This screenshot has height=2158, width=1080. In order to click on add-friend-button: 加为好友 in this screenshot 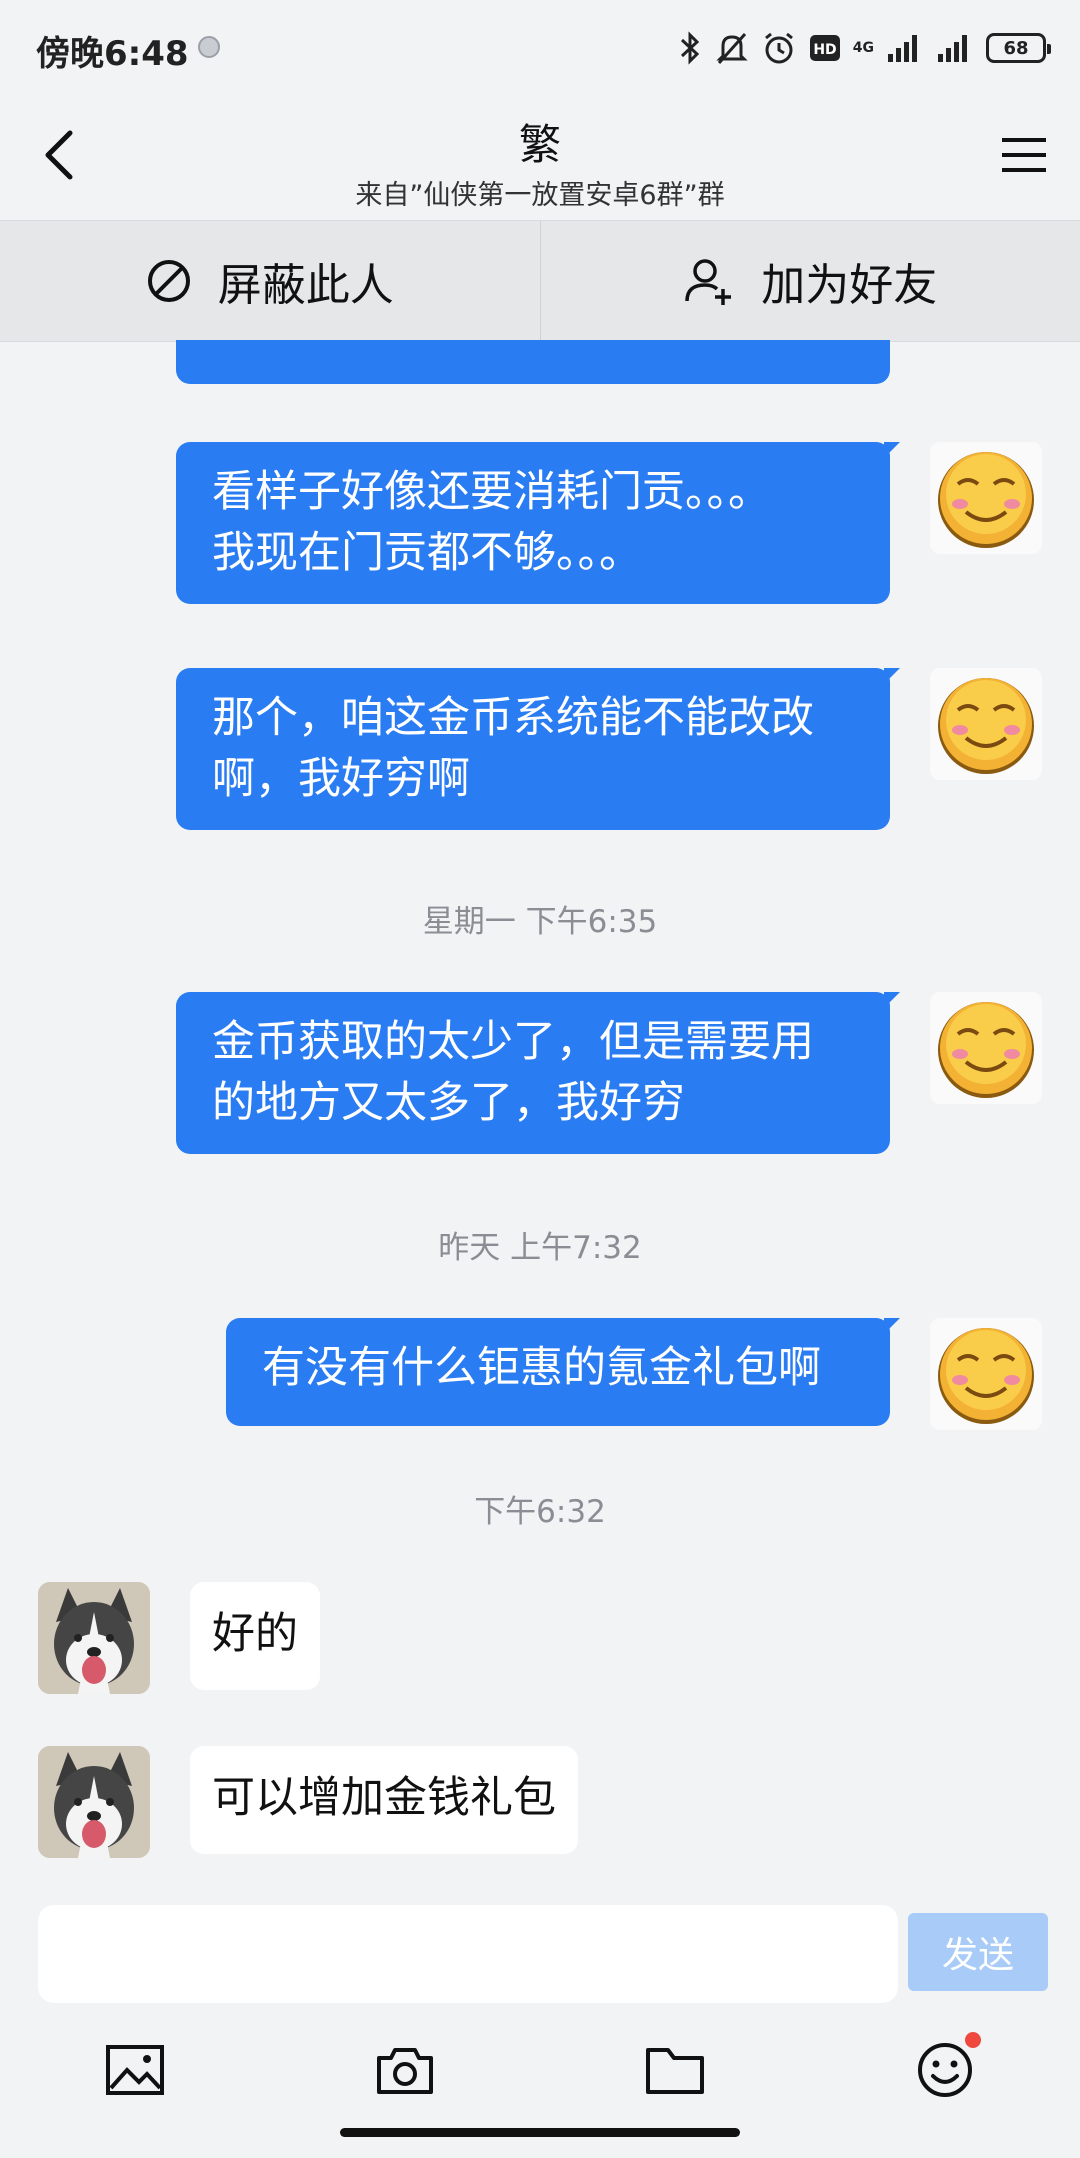, I will do `click(810, 281)`.